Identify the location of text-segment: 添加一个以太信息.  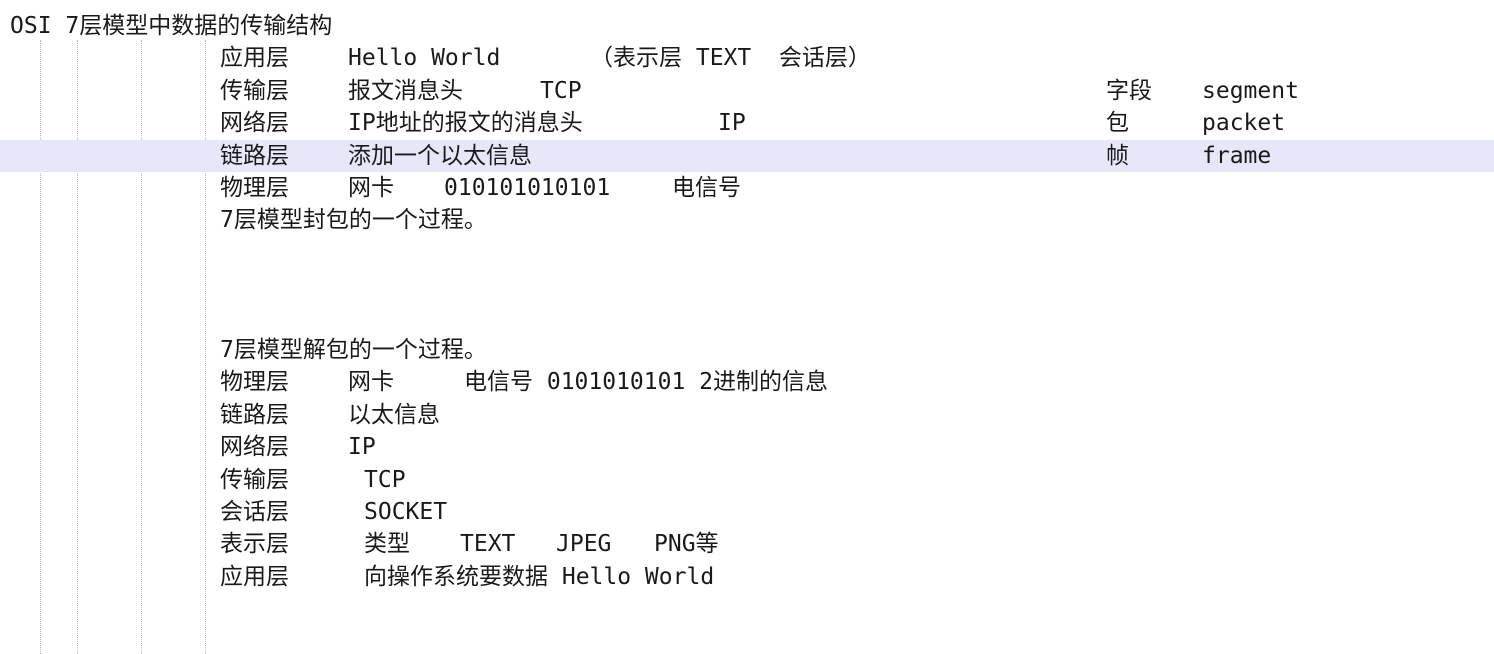
(440, 155).